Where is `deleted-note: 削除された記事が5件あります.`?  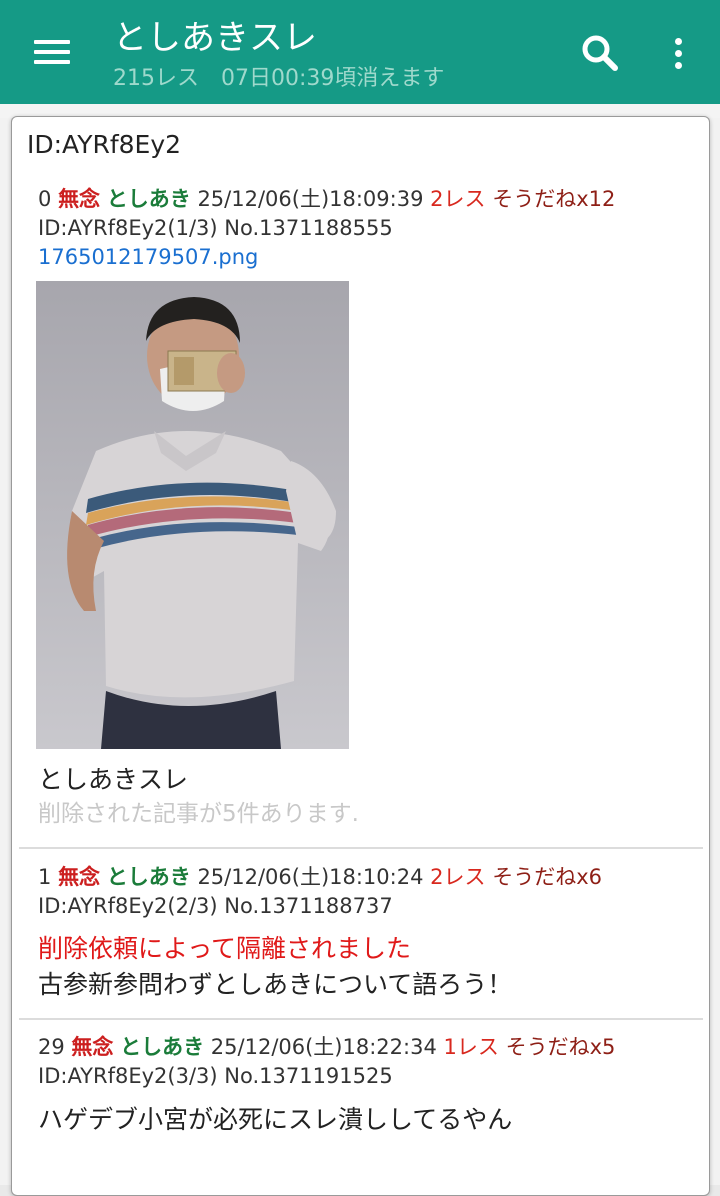
deleted-note: 削除された記事が5件あります. is located at coordinates (198, 814).